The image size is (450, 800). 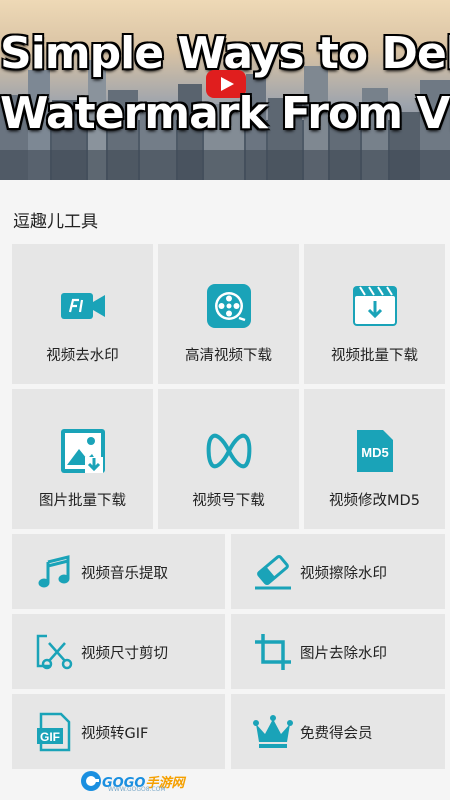 I want to click on tool-label: 图片去除水印, so click(x=343, y=654).